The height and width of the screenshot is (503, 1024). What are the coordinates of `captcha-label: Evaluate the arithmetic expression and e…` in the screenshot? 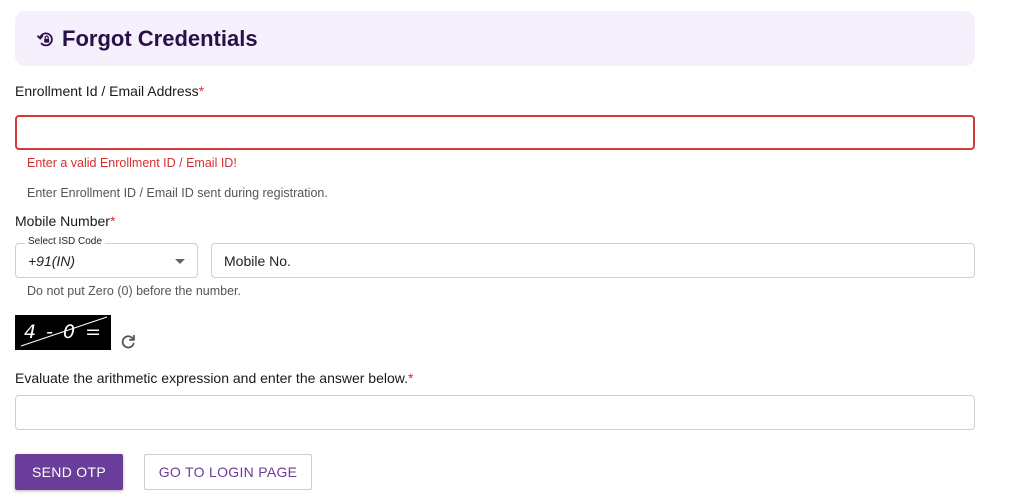 It's located at (214, 378).